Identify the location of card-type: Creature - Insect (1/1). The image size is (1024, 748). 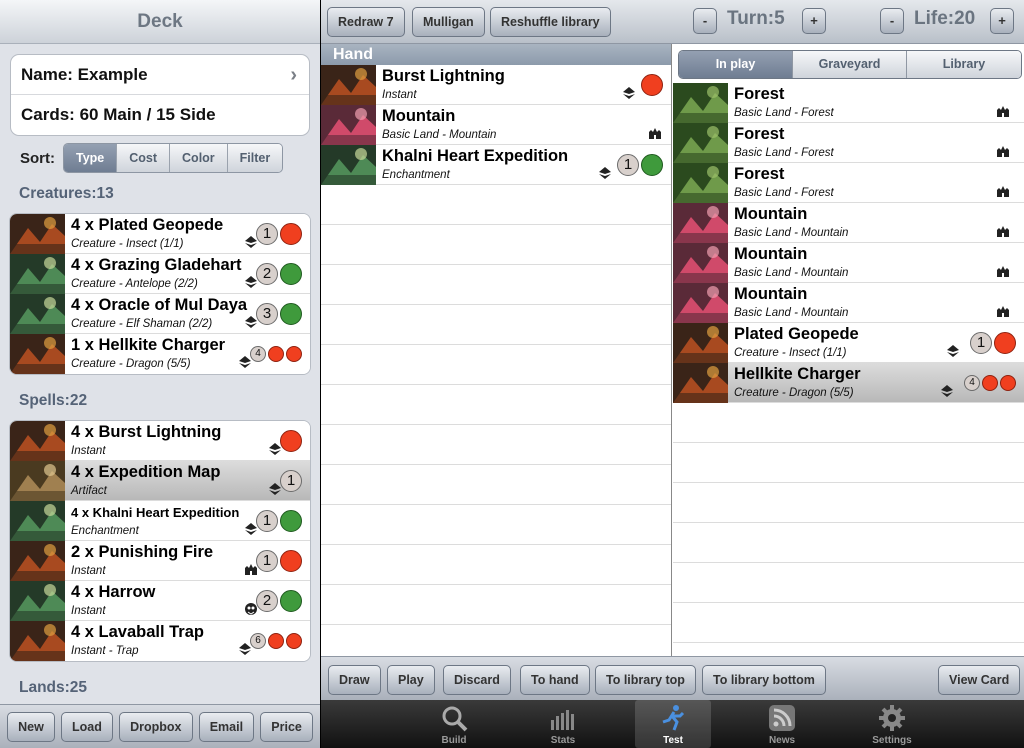
(127, 244).